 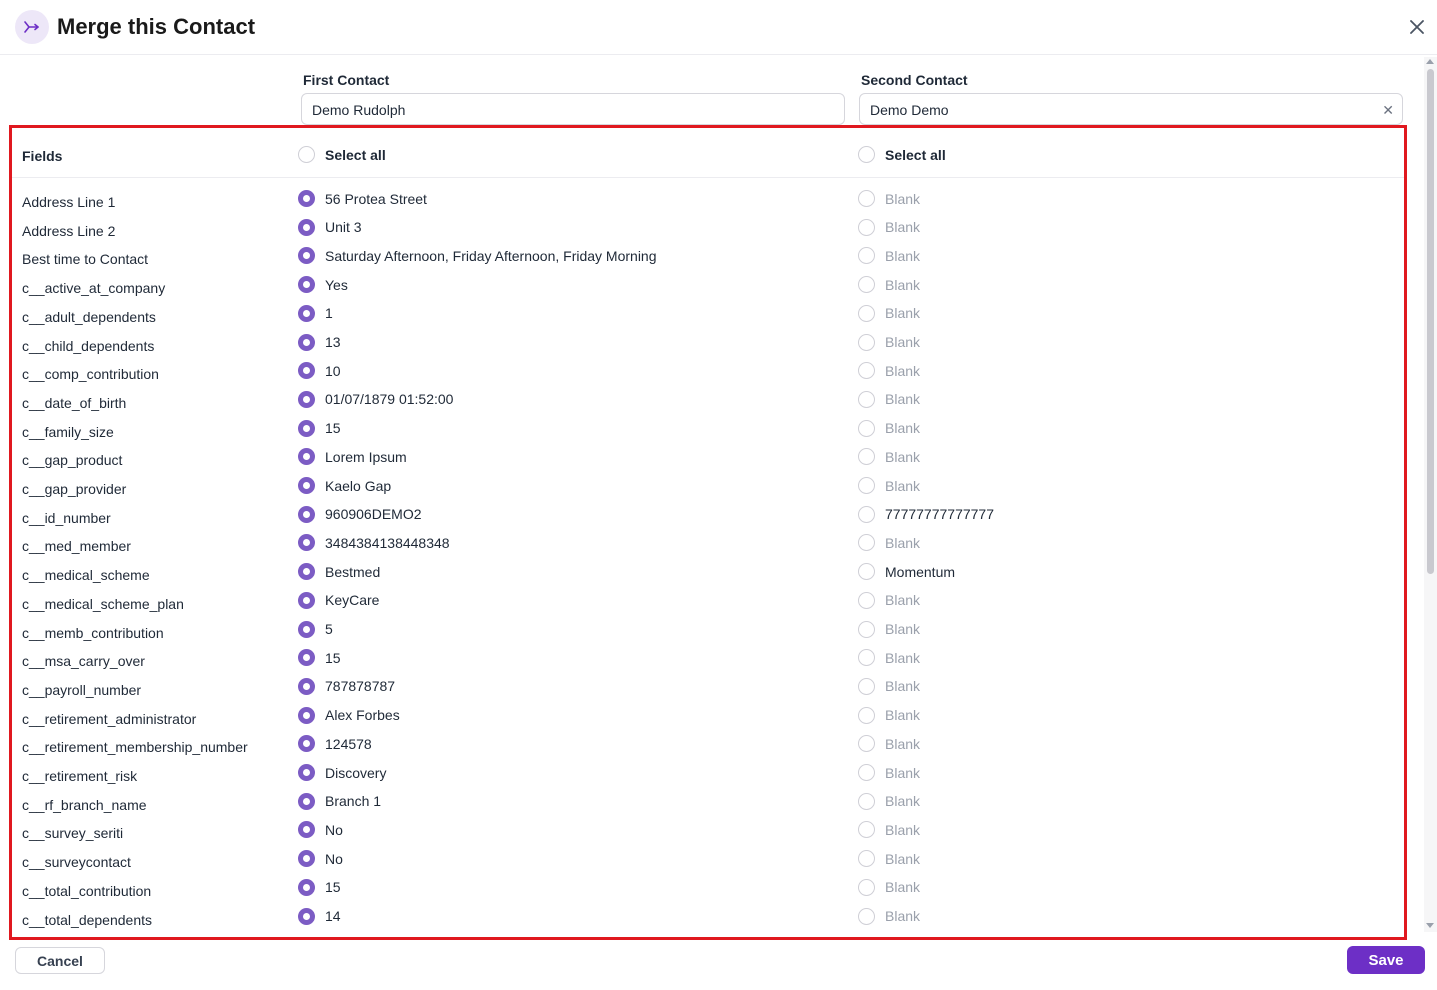 What do you see at coordinates (344, 485) in the screenshot?
I see `first-contact-option: Kaelo Gap` at bounding box center [344, 485].